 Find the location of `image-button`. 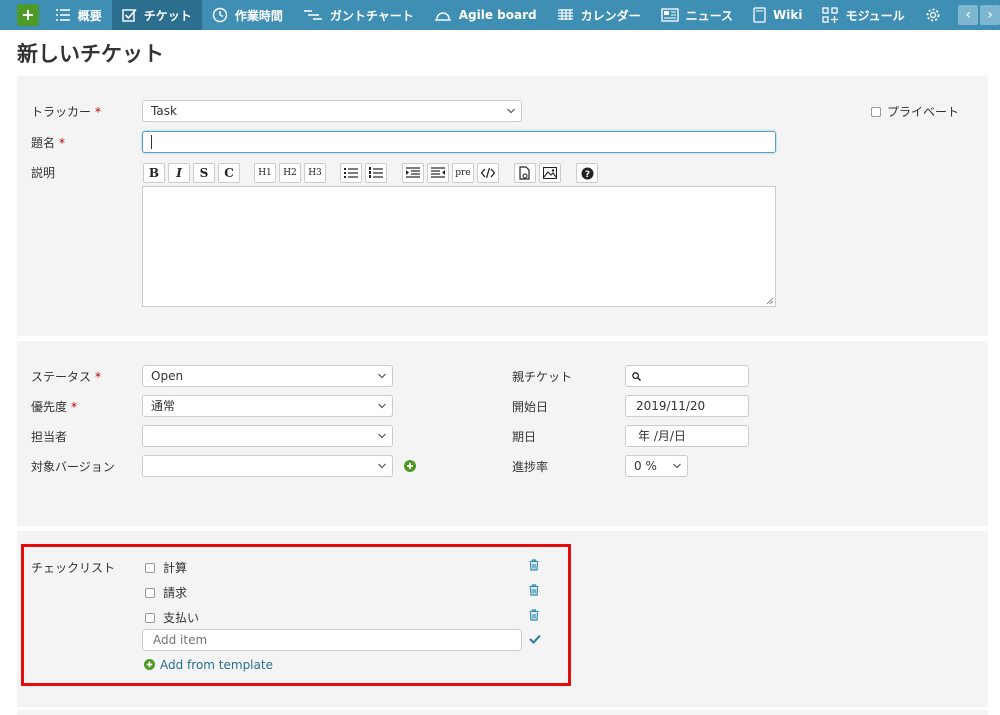

image-button is located at coordinates (550, 173).